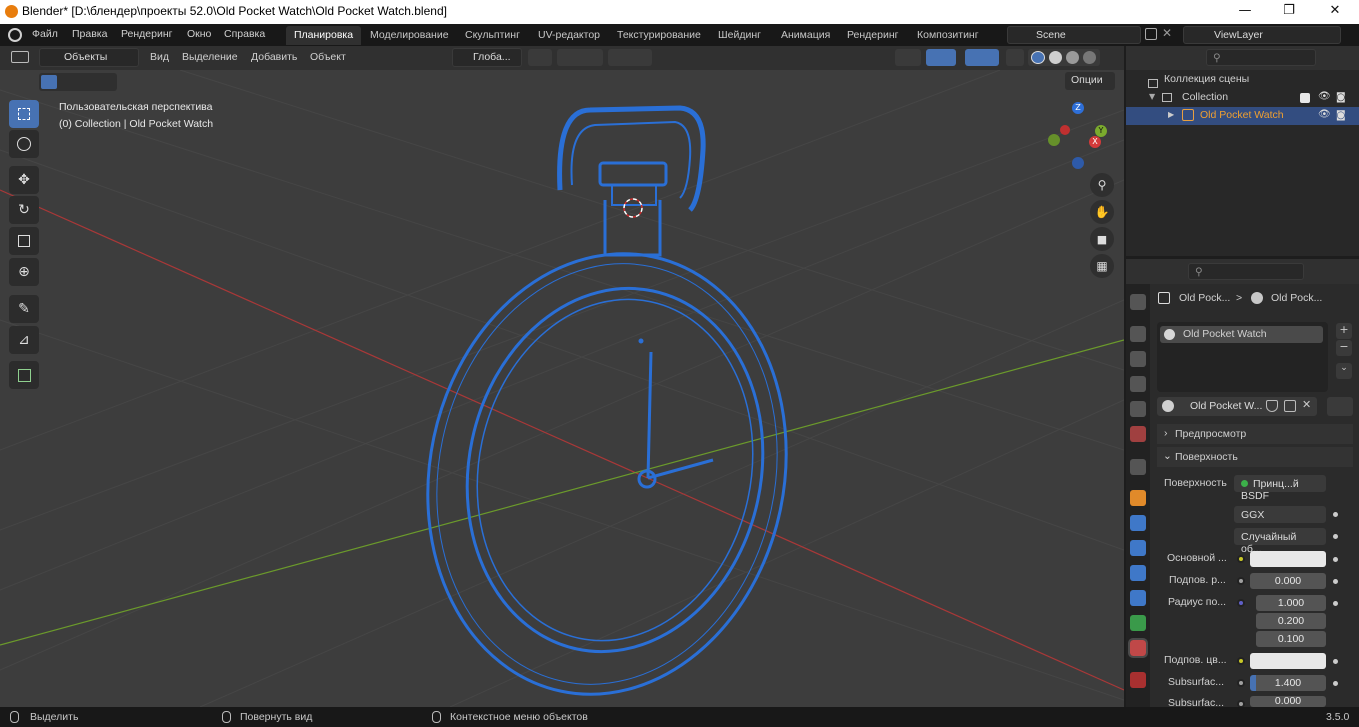 The width and height of the screenshot is (1359, 727). What do you see at coordinates (24, 340) in the screenshot?
I see `measure-tool-icon: ⊿` at bounding box center [24, 340].